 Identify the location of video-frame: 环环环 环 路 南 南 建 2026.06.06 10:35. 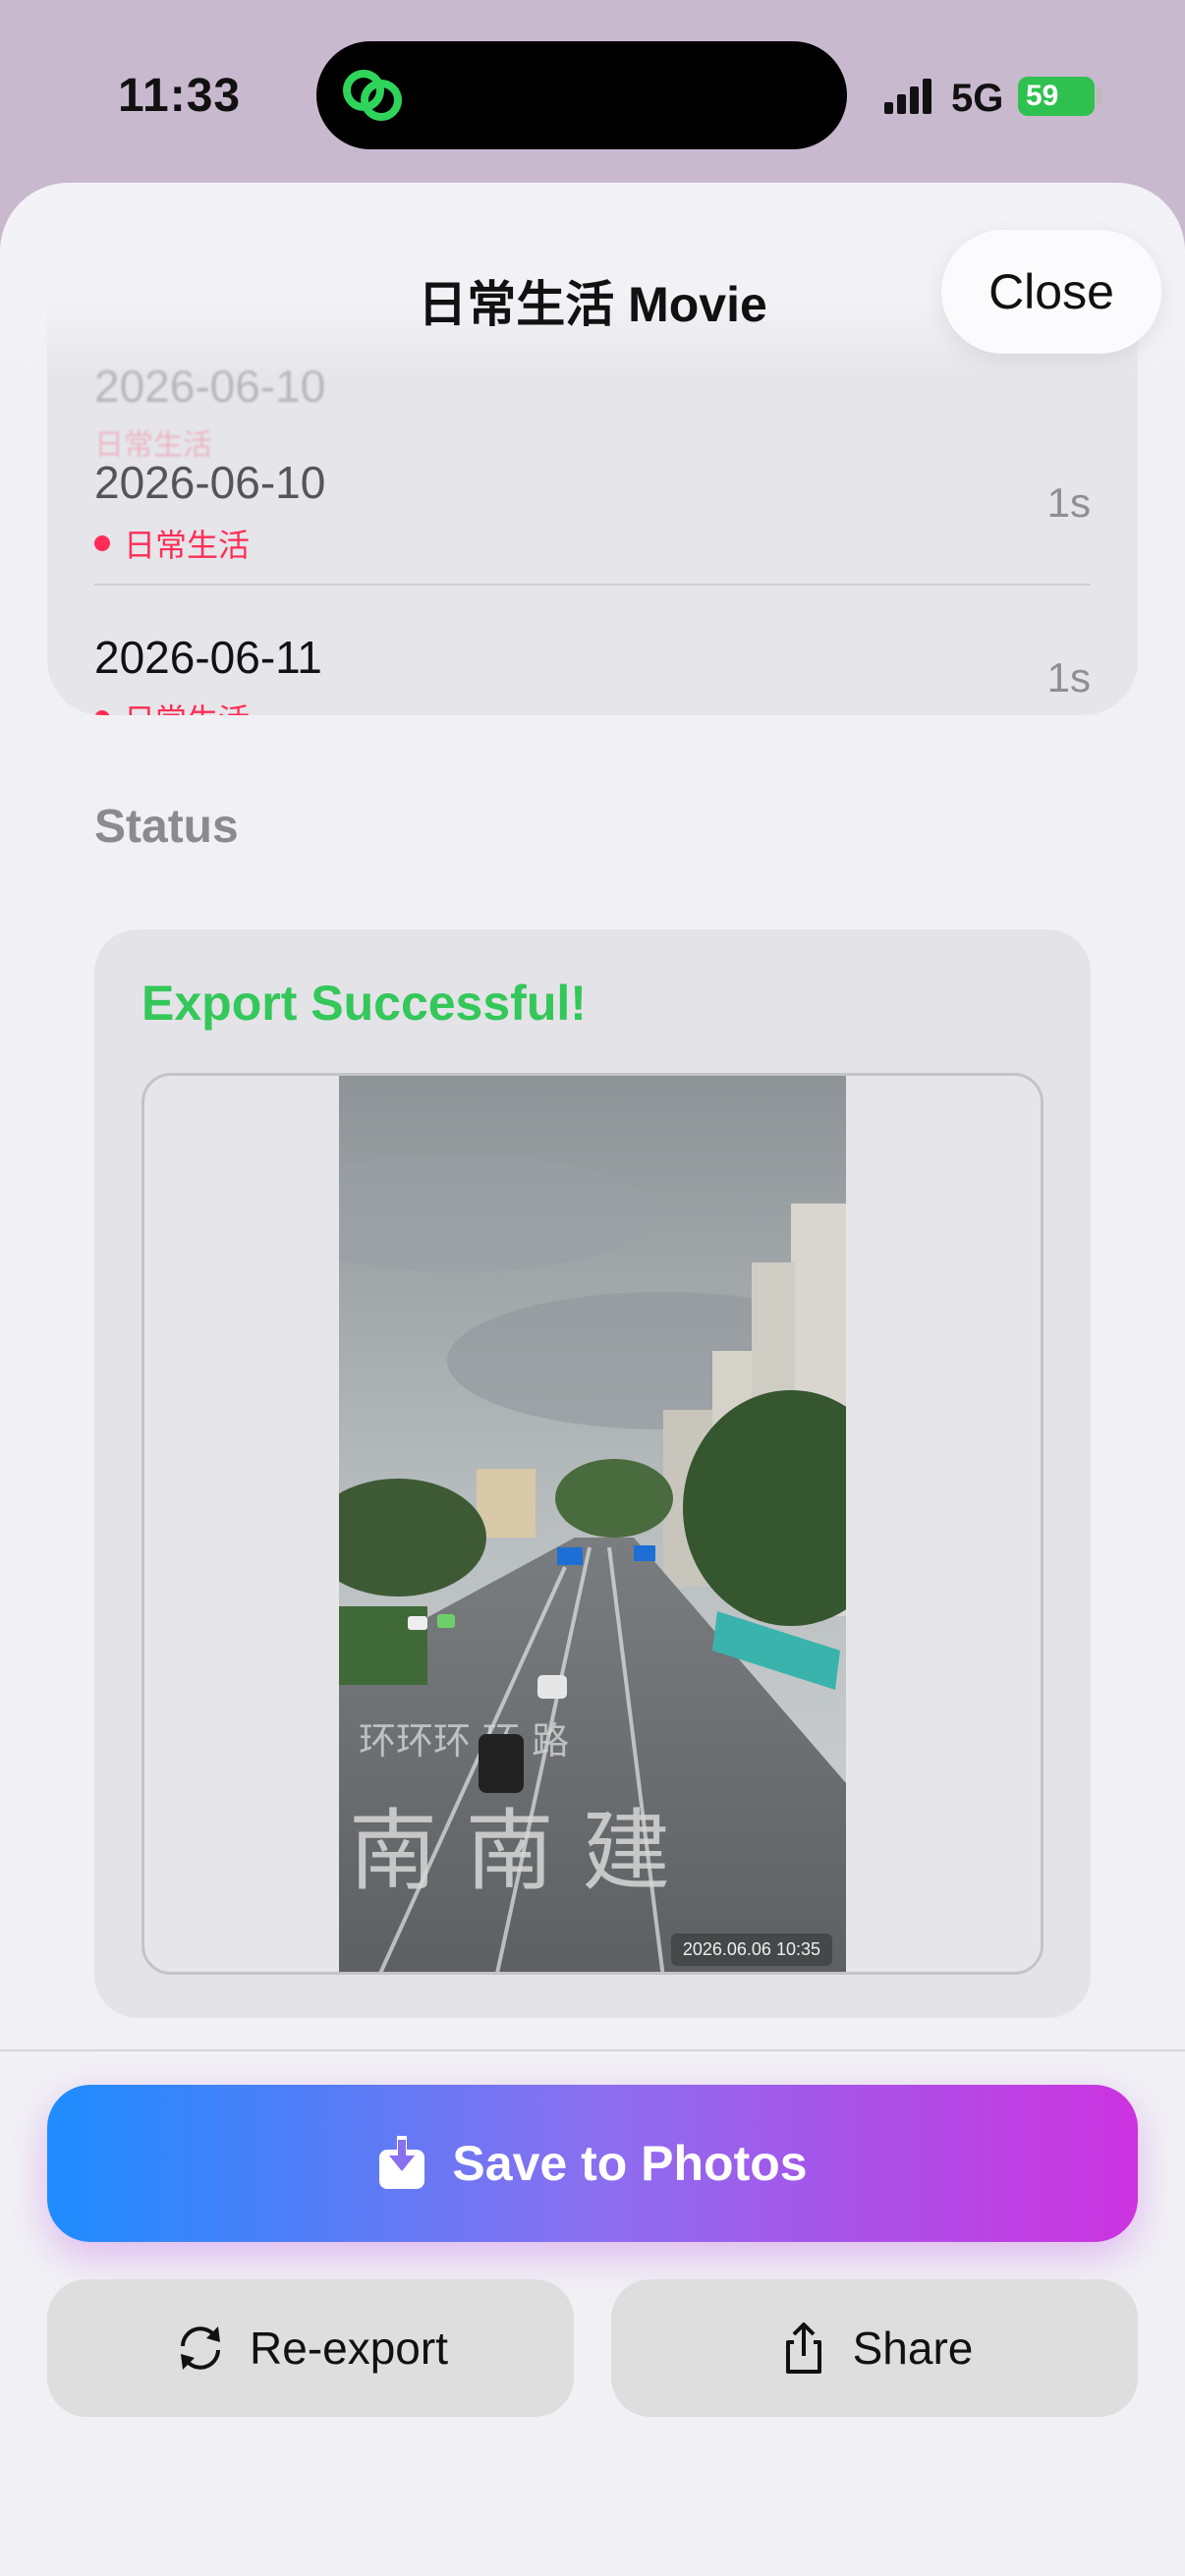
(592, 1524).